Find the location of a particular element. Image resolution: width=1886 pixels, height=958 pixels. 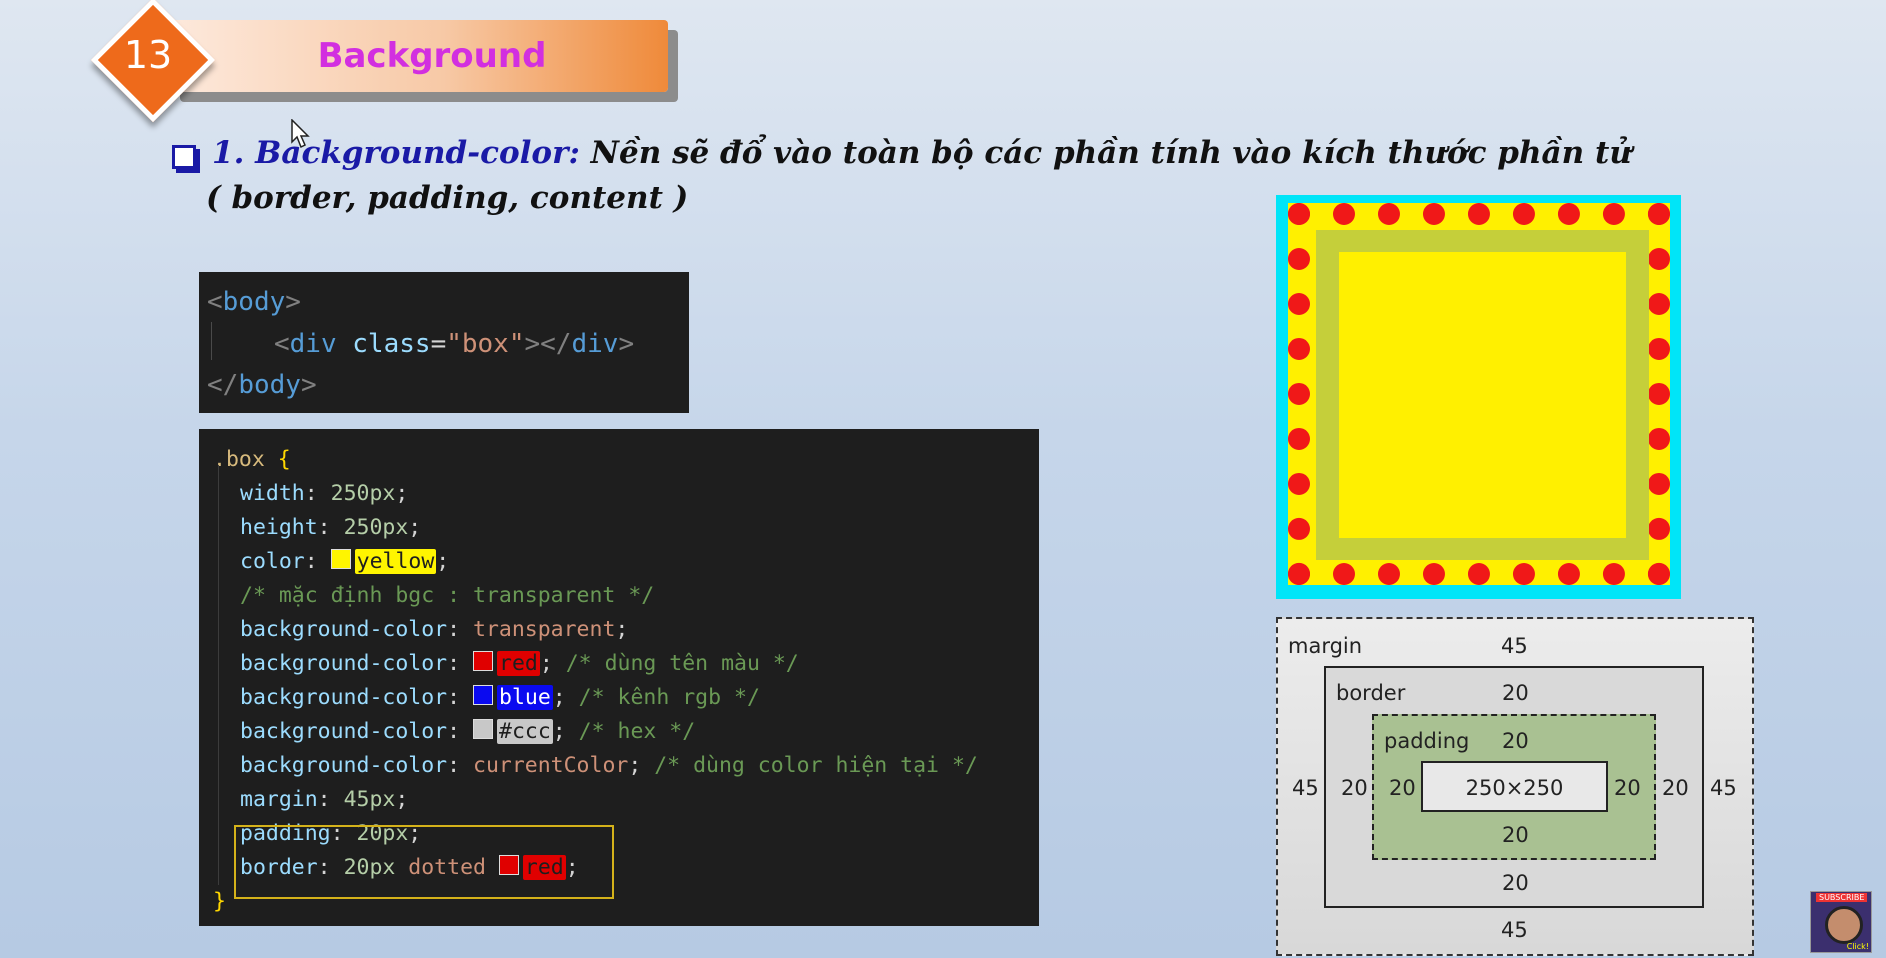

code-token: yellow is located at coordinates (395, 561).